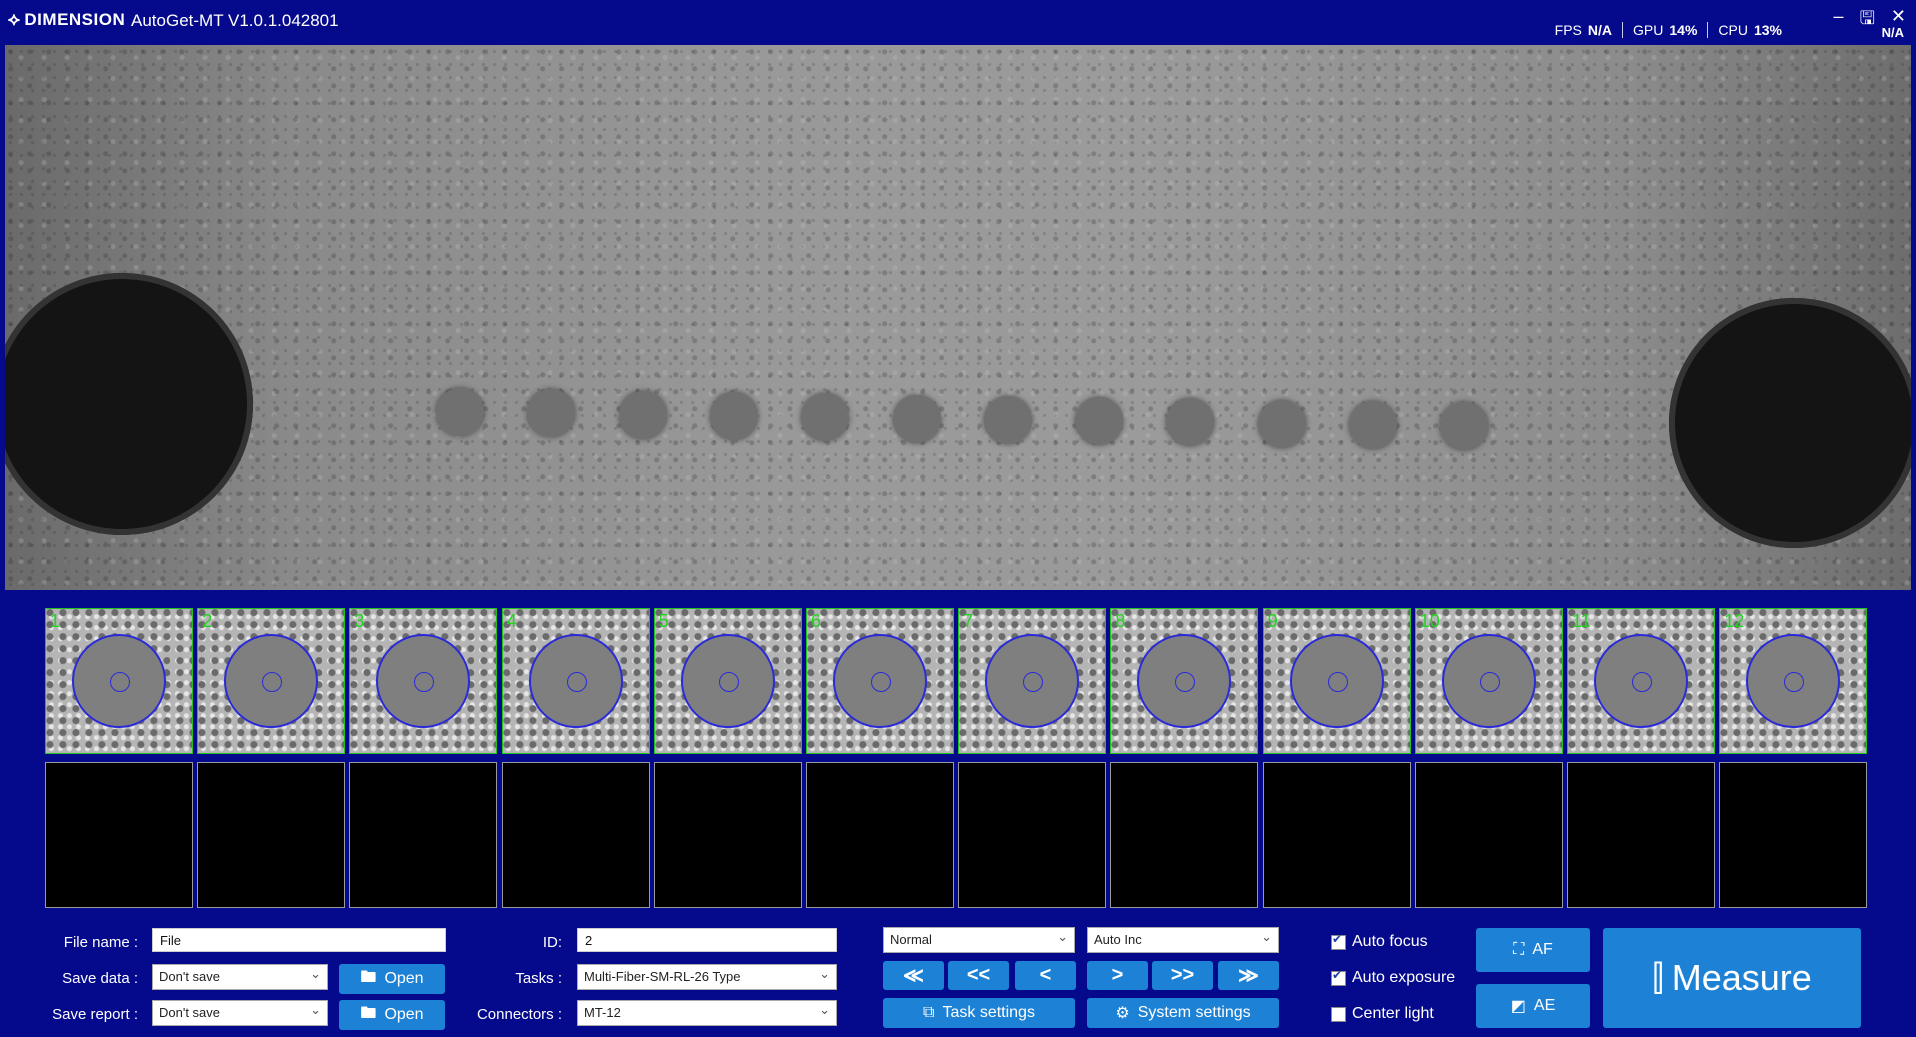  Describe the element at coordinates (816, 621) in the screenshot. I see `thumbnail-number: 6` at that location.